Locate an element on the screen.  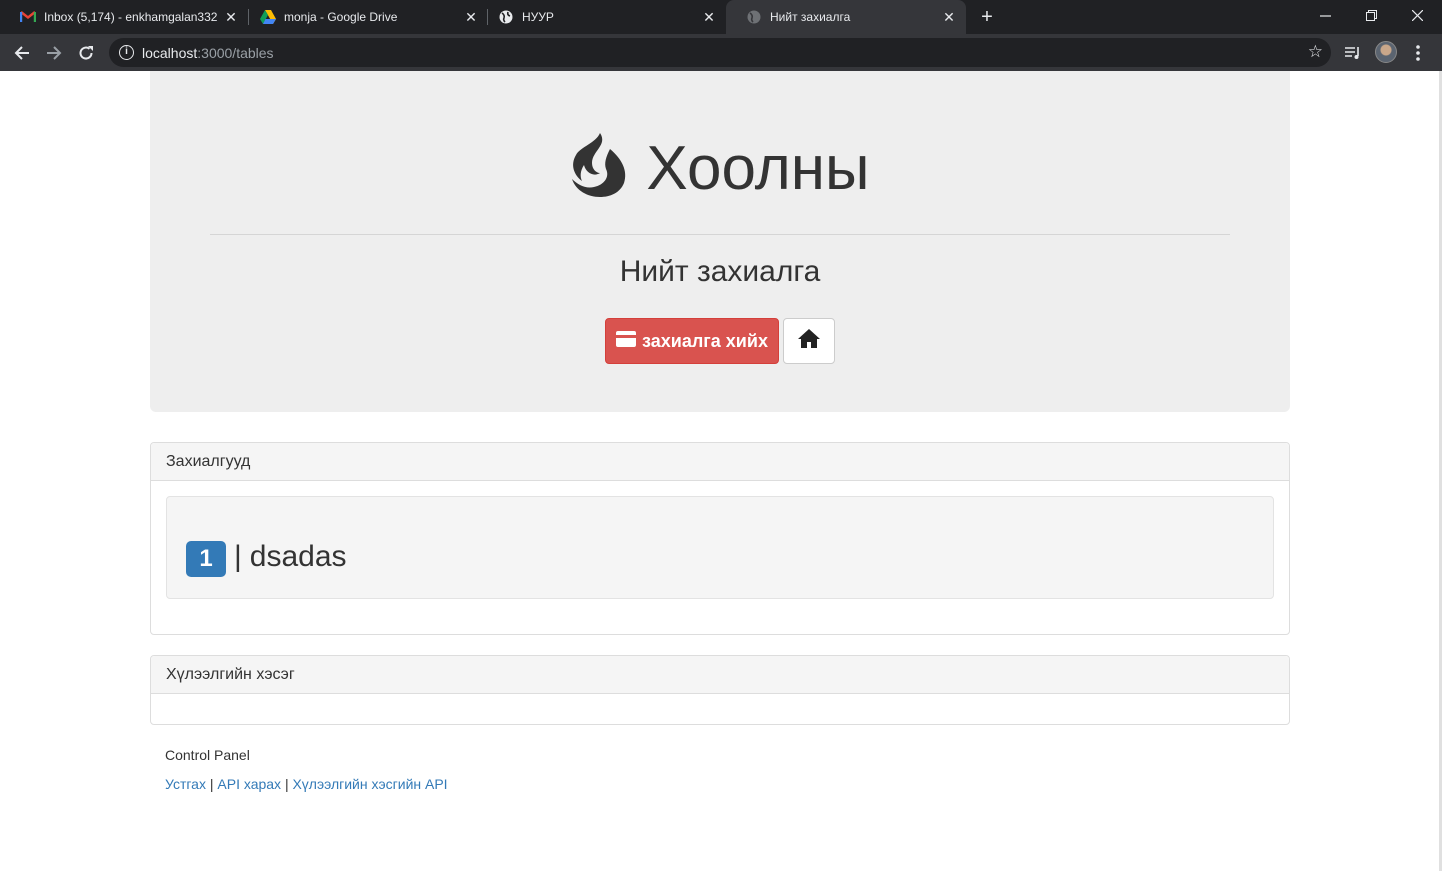
menu-dots-icon is located at coordinates (1418, 53).